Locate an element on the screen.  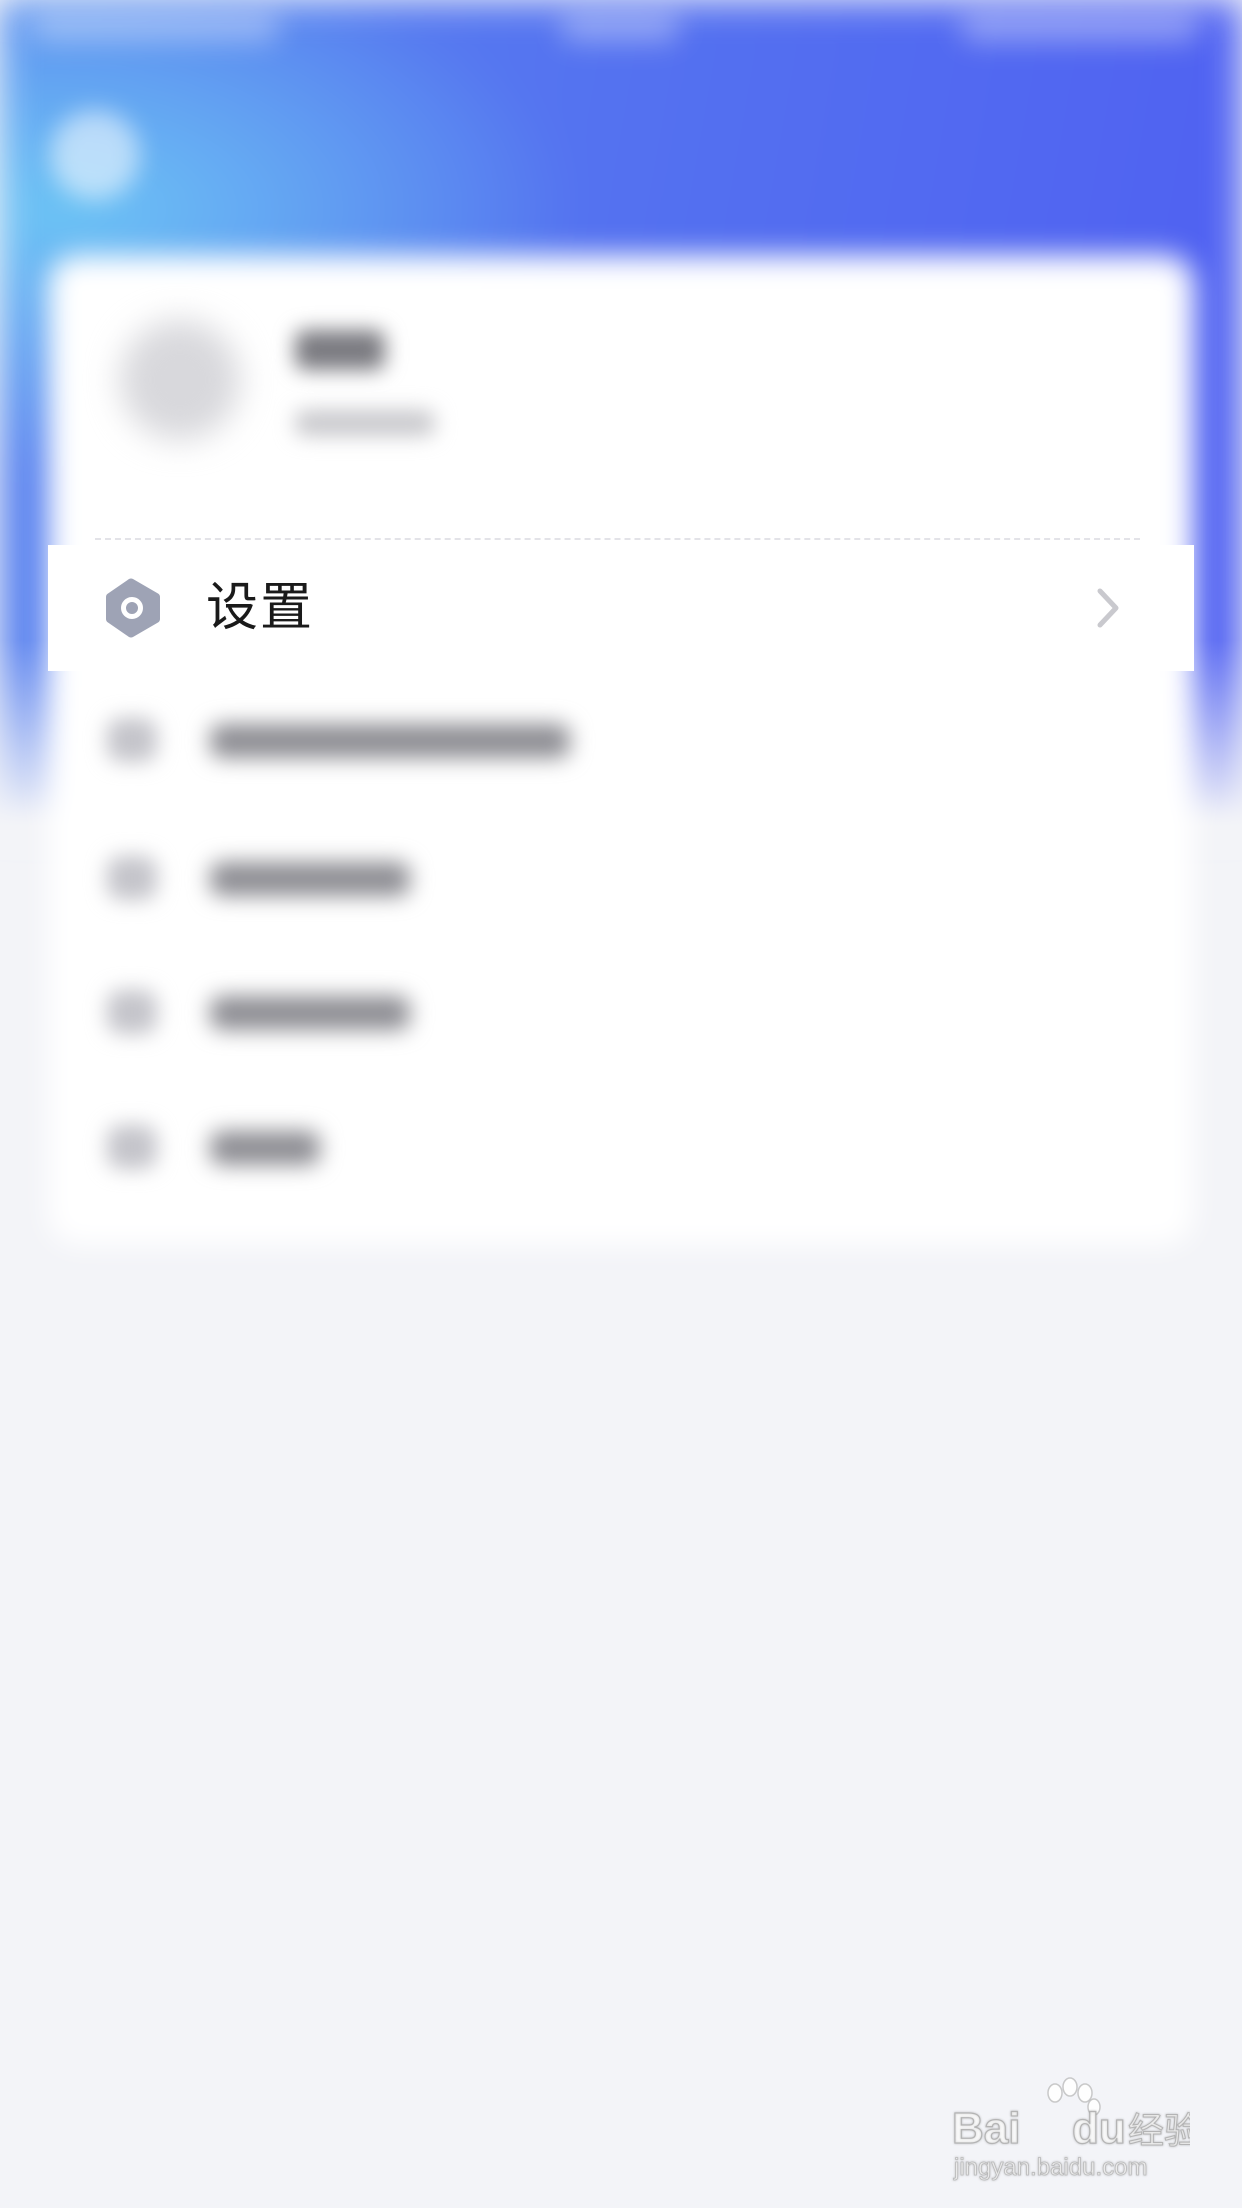
status-bar-right-blur is located at coordinates (1080, 27).